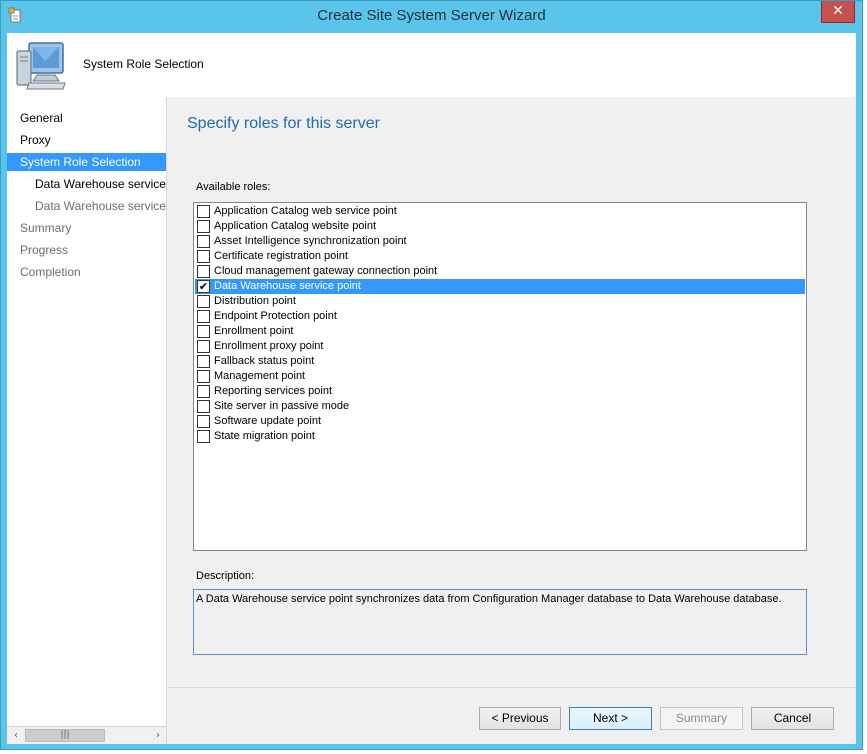 This screenshot has height=754, width=867. Describe the element at coordinates (283, 123) in the screenshot. I see `page-title: Specify roles for this server` at that location.